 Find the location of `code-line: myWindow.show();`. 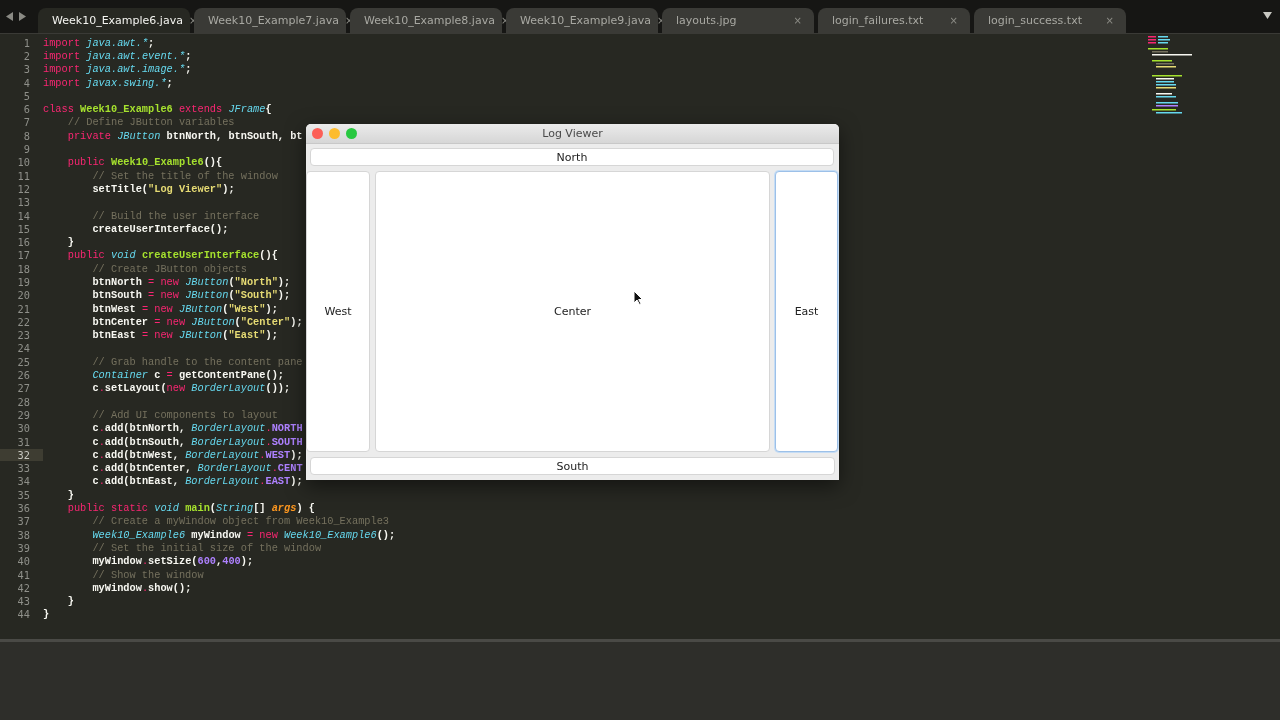

code-line: myWindow.show(); is located at coordinates (141, 587).